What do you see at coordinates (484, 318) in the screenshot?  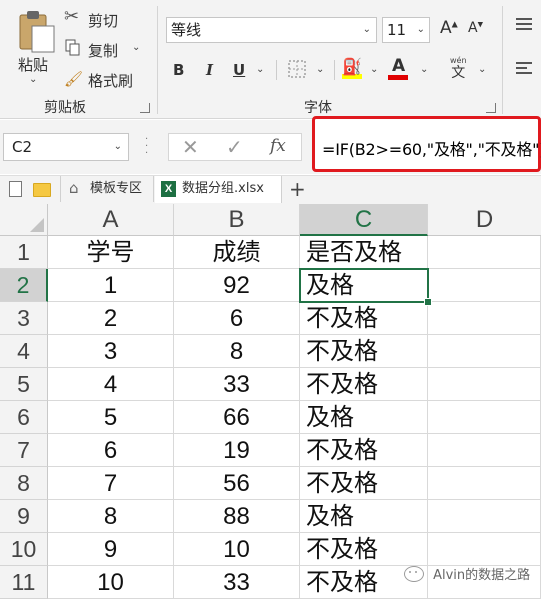 I see `cell-d3` at bounding box center [484, 318].